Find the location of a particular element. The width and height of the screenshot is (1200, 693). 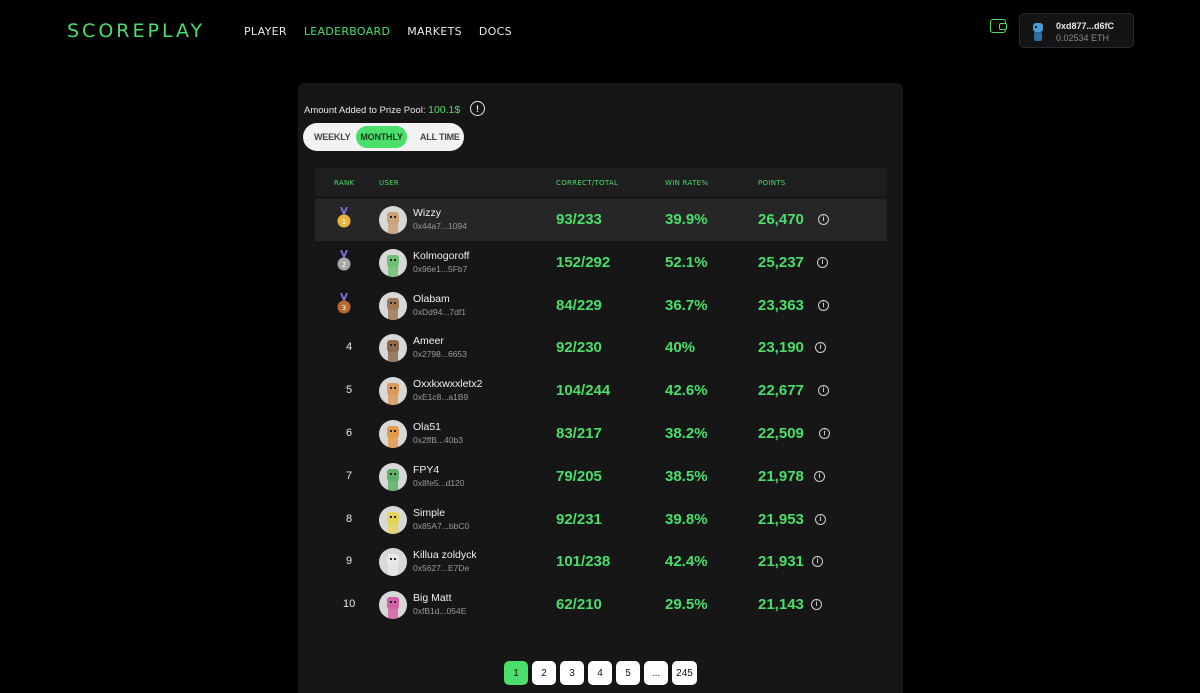

prize-pool: Amount Added to Prize Pool: 100.1$ is located at coordinates (382, 110).